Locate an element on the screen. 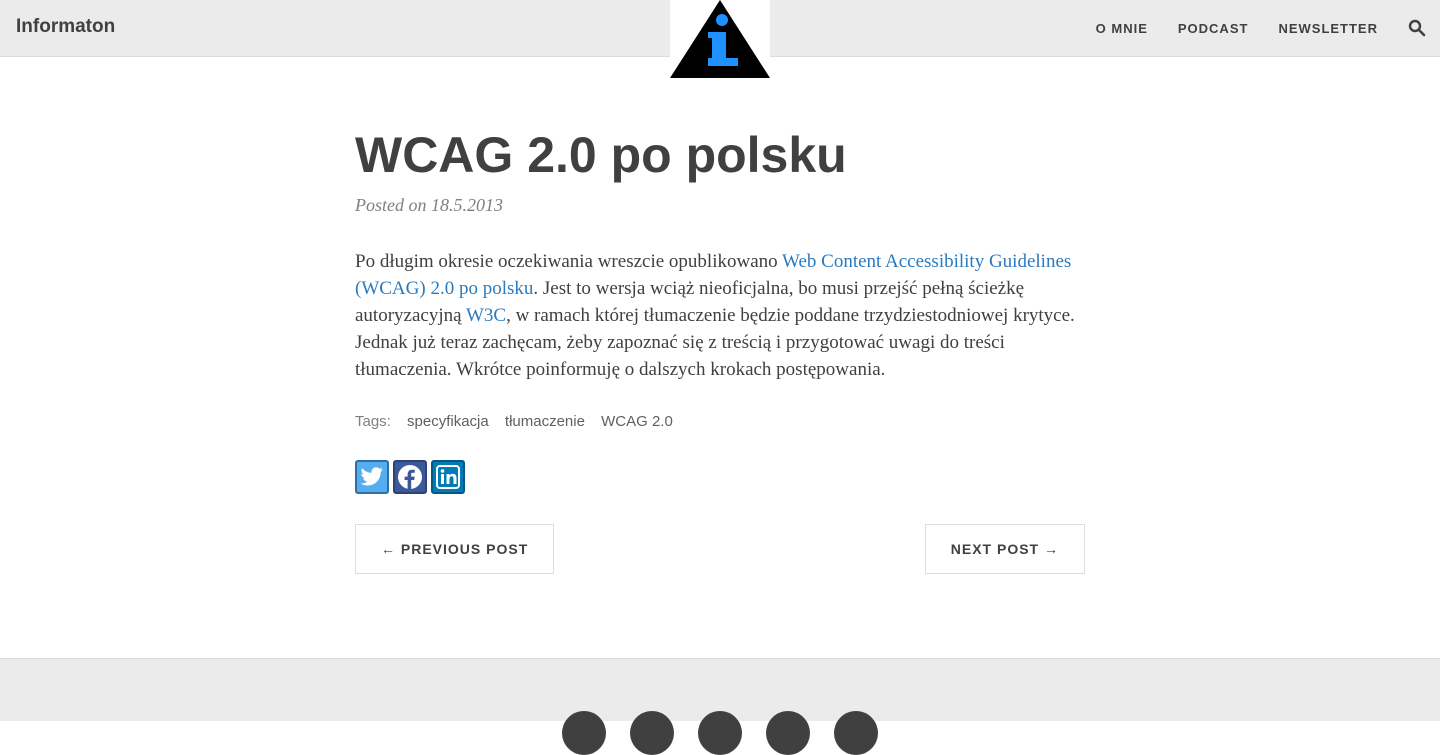  linkedin-icon is located at coordinates (448, 477).